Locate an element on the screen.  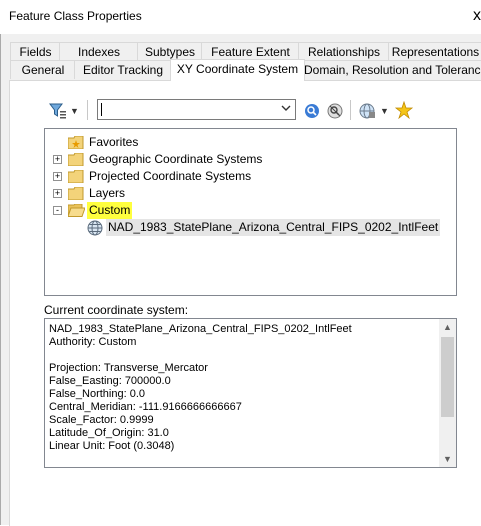
detail-line: Projection: Transverse_Mercator is located at coordinates (128, 368).